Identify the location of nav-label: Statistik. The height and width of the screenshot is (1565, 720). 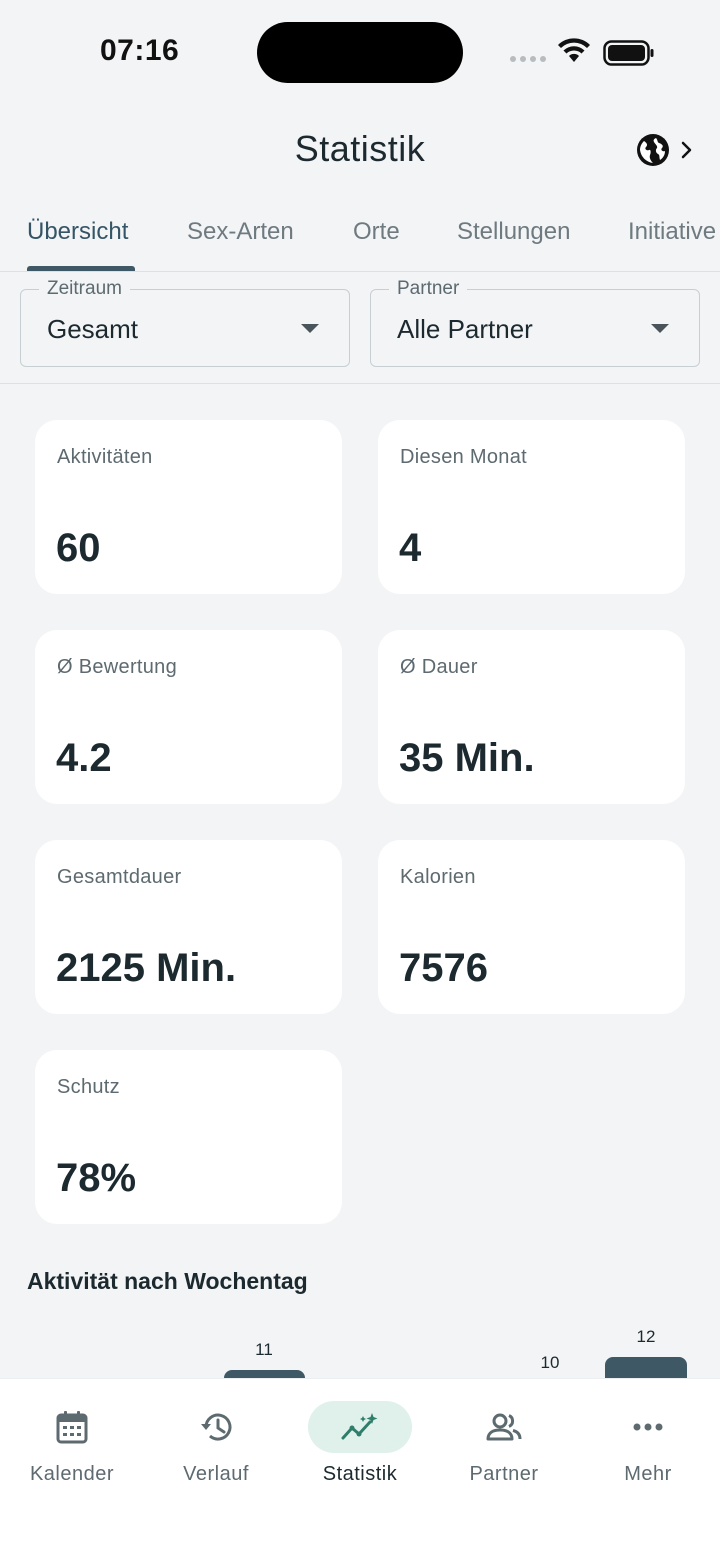
(360, 1474).